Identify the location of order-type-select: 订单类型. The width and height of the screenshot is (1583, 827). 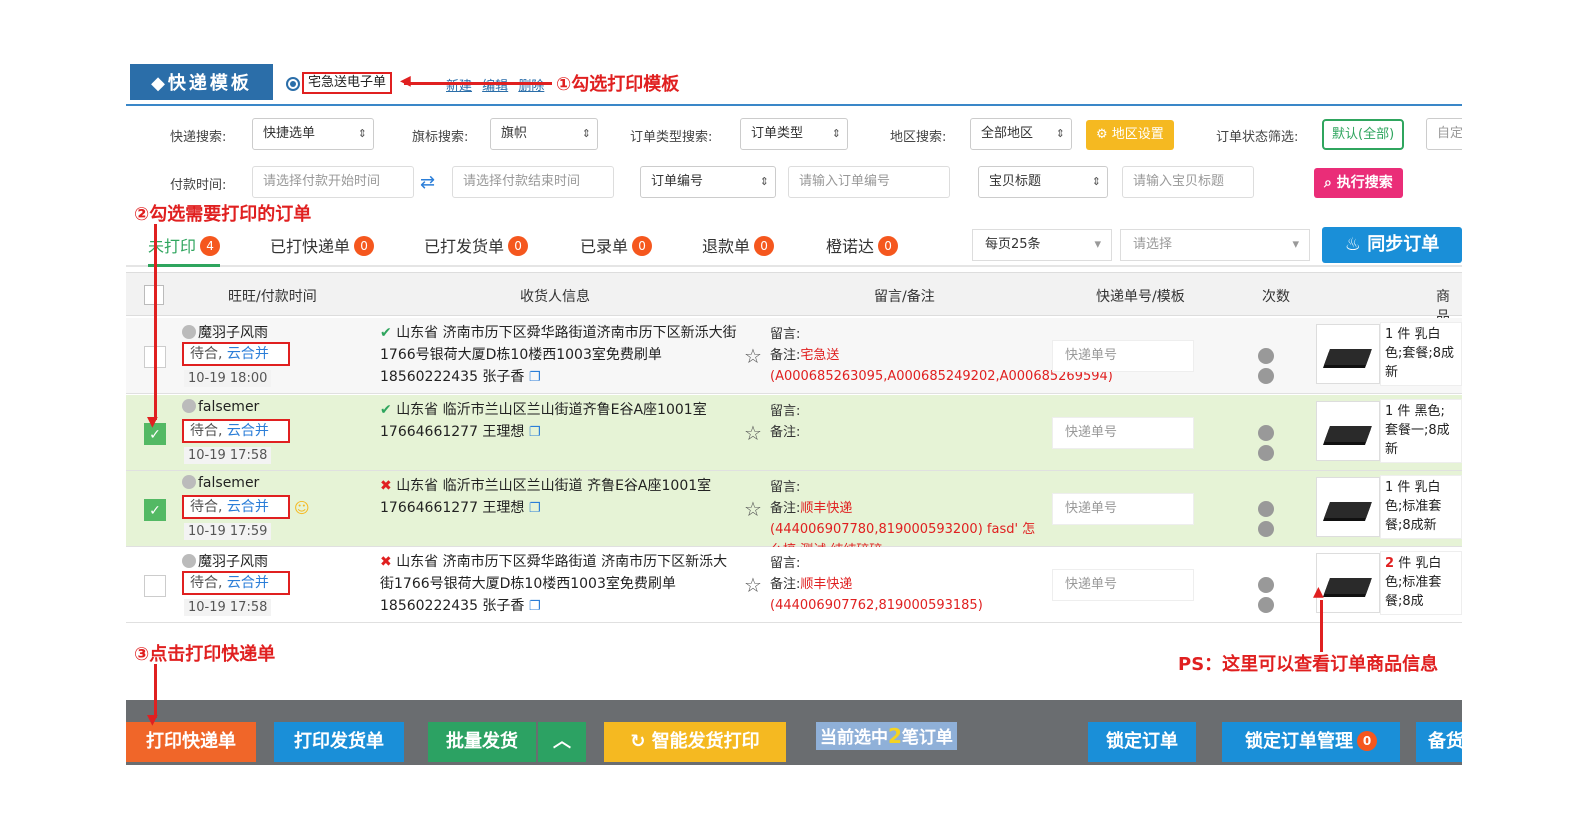
(794, 134).